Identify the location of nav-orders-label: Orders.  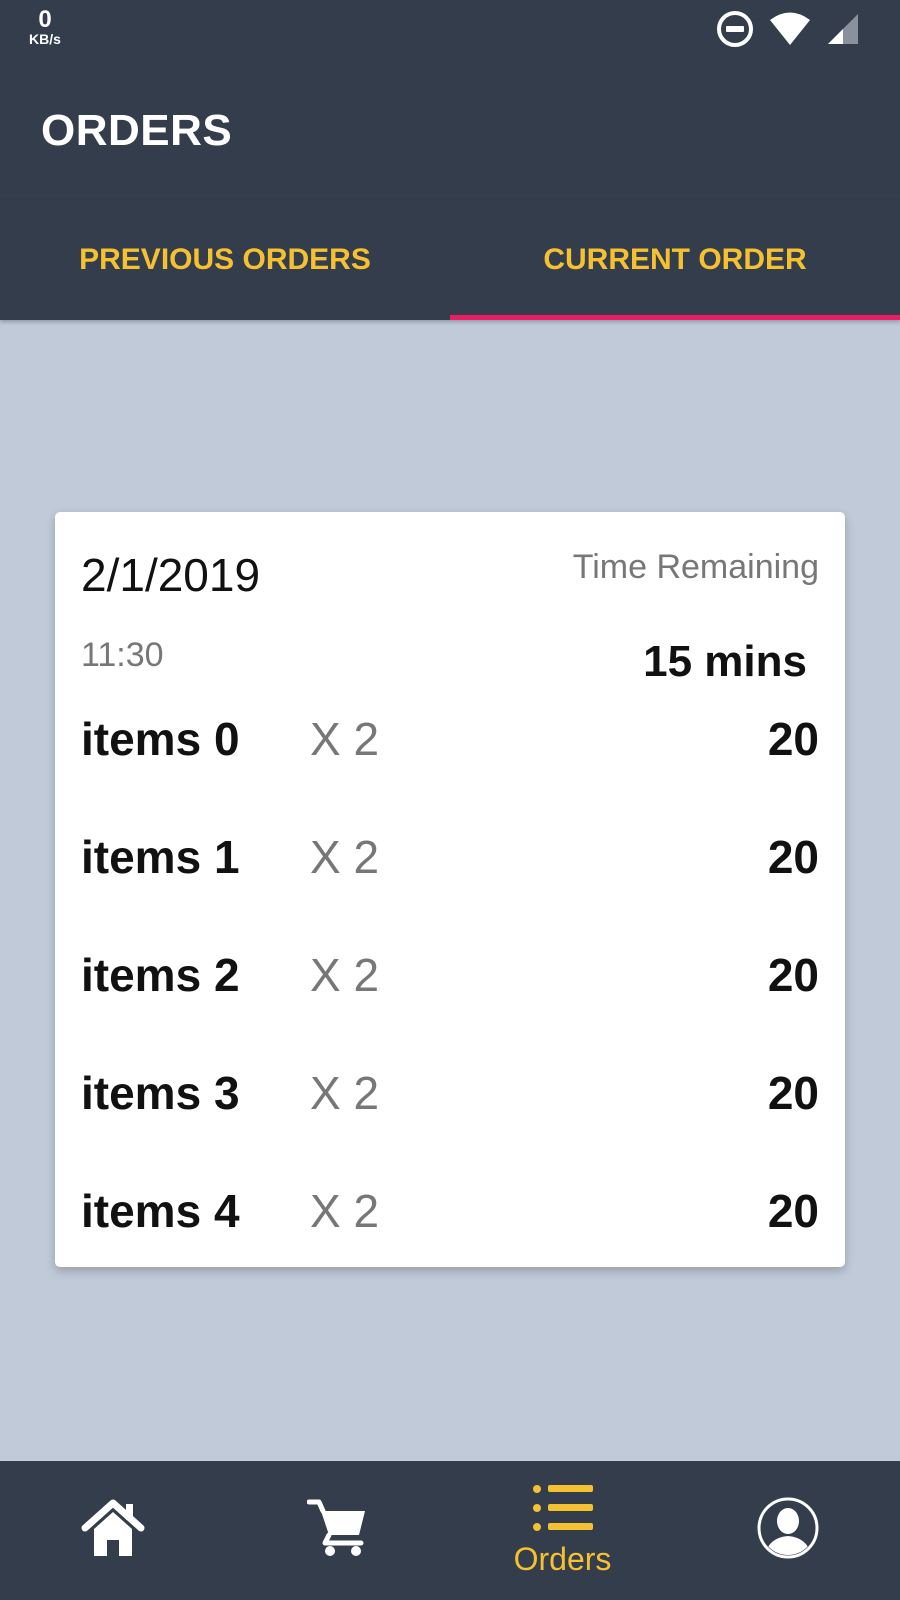
(562, 1558).